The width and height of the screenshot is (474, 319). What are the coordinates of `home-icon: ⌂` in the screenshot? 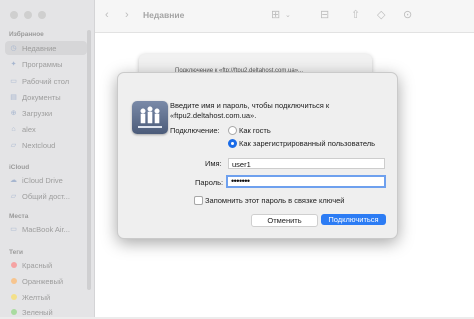 It's located at (13, 129).